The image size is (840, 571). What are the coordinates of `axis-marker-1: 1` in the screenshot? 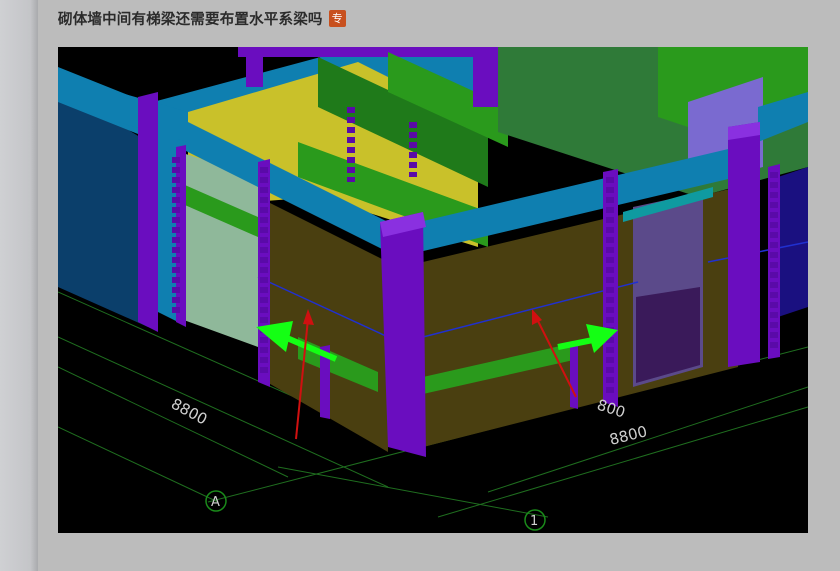 It's located at (535, 520).